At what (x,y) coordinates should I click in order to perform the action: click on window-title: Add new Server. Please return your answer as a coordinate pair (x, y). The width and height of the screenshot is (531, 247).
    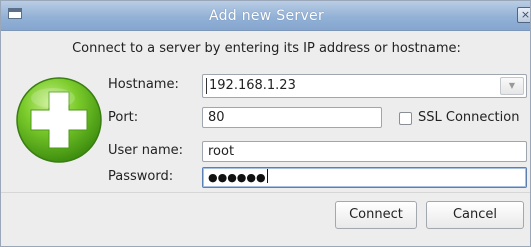
    Looking at the image, I should click on (266, 16).